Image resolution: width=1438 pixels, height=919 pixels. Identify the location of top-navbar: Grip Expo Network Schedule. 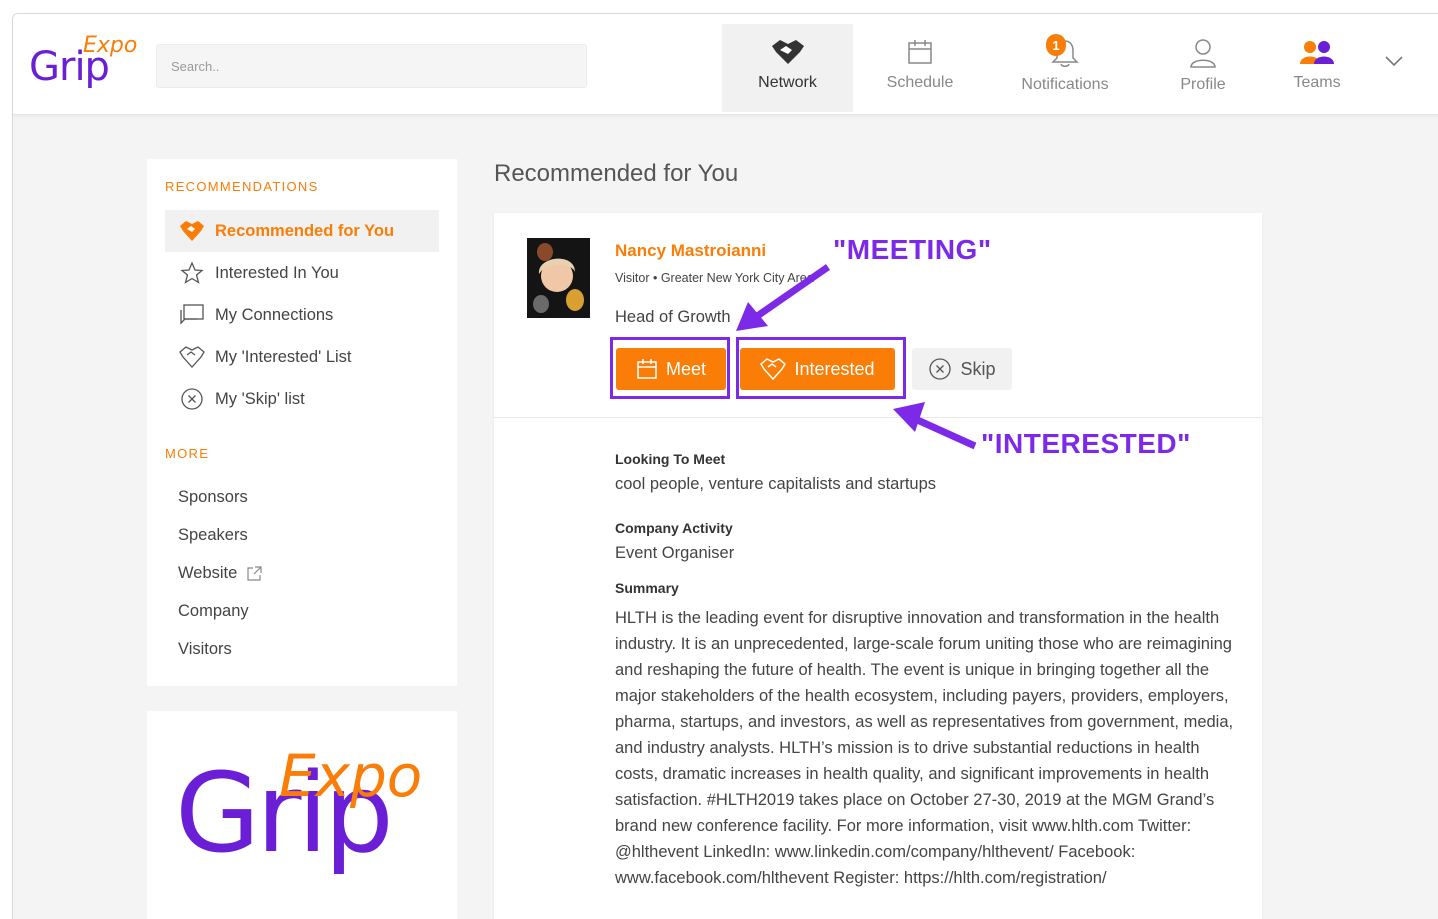
(725, 64).